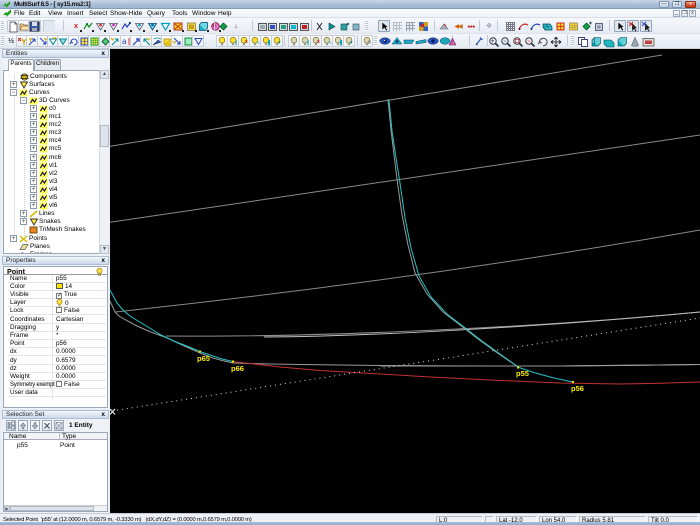 The image size is (700, 525). What do you see at coordinates (522, 373) in the screenshot?
I see `svg-text: p55` at bounding box center [522, 373].